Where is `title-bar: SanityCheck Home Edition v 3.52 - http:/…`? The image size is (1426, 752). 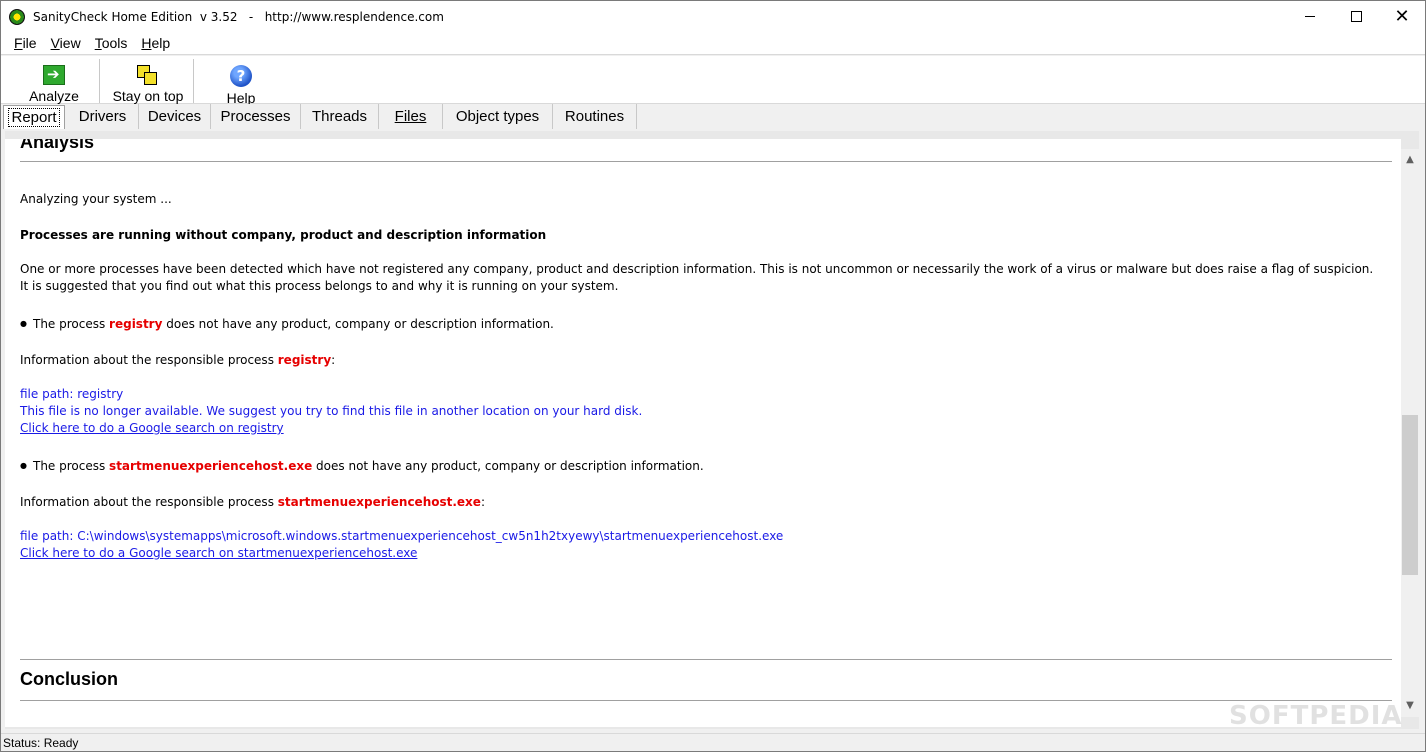 title-bar: SanityCheck Home Edition v 3.52 - http:/… is located at coordinates (713, 16).